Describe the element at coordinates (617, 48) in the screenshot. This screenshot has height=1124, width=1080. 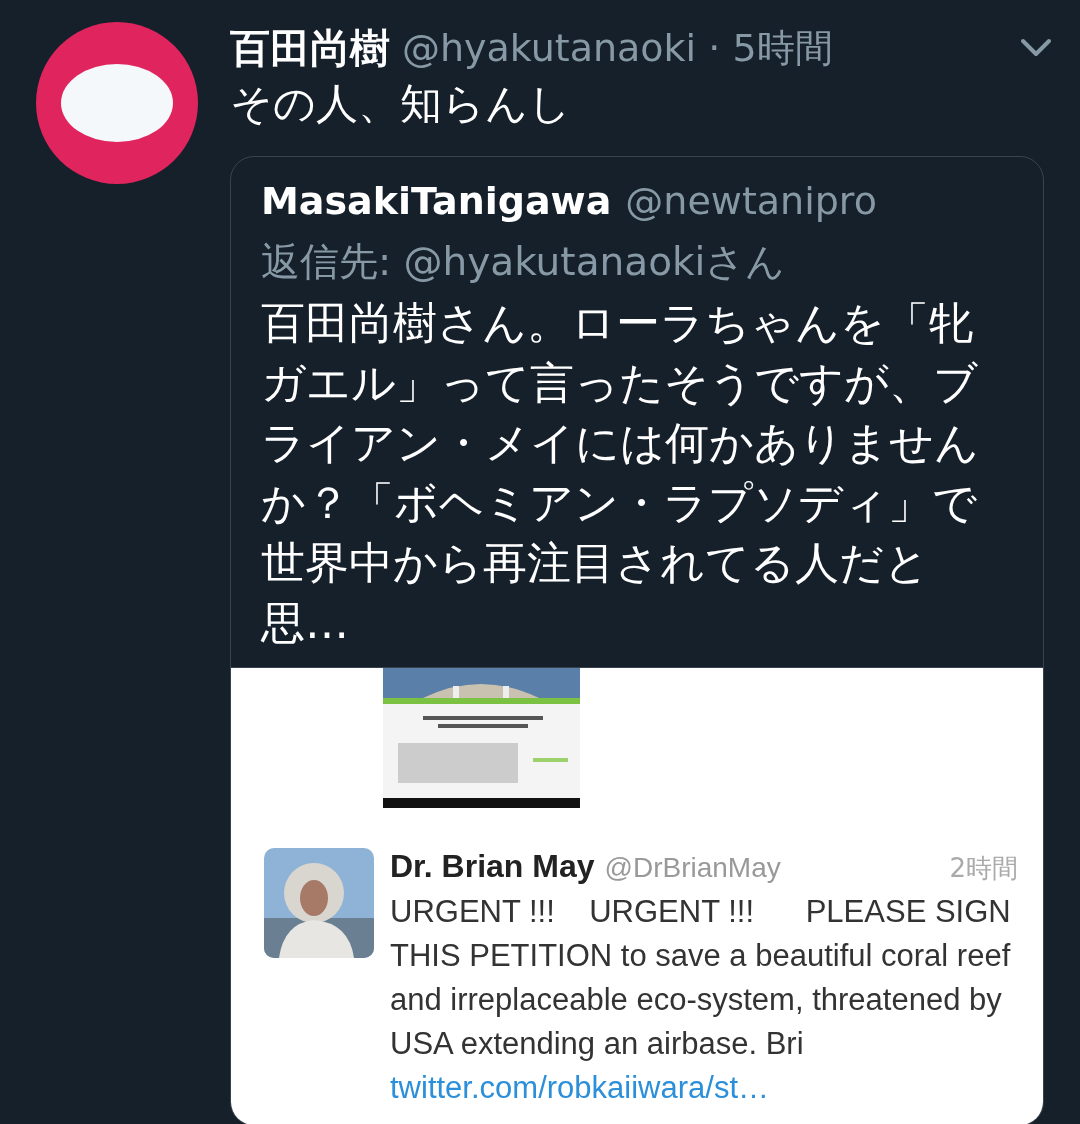
I see `handle-and-time: @hyakutanaoki · 5時間` at that location.